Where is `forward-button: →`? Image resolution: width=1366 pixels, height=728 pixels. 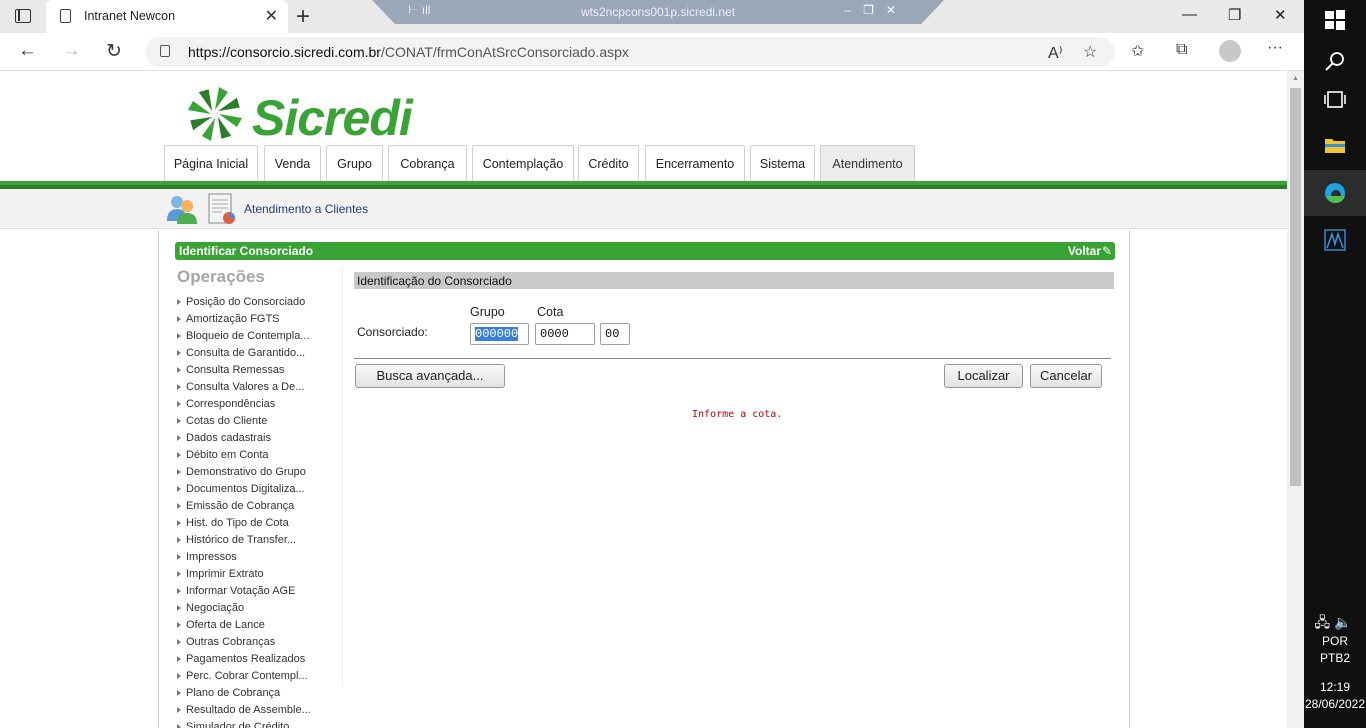
forward-button: → is located at coordinates (71, 51).